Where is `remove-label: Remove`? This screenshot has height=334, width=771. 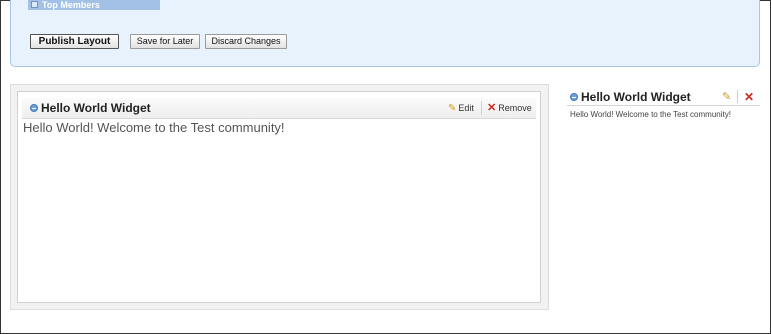 remove-label: Remove is located at coordinates (515, 108).